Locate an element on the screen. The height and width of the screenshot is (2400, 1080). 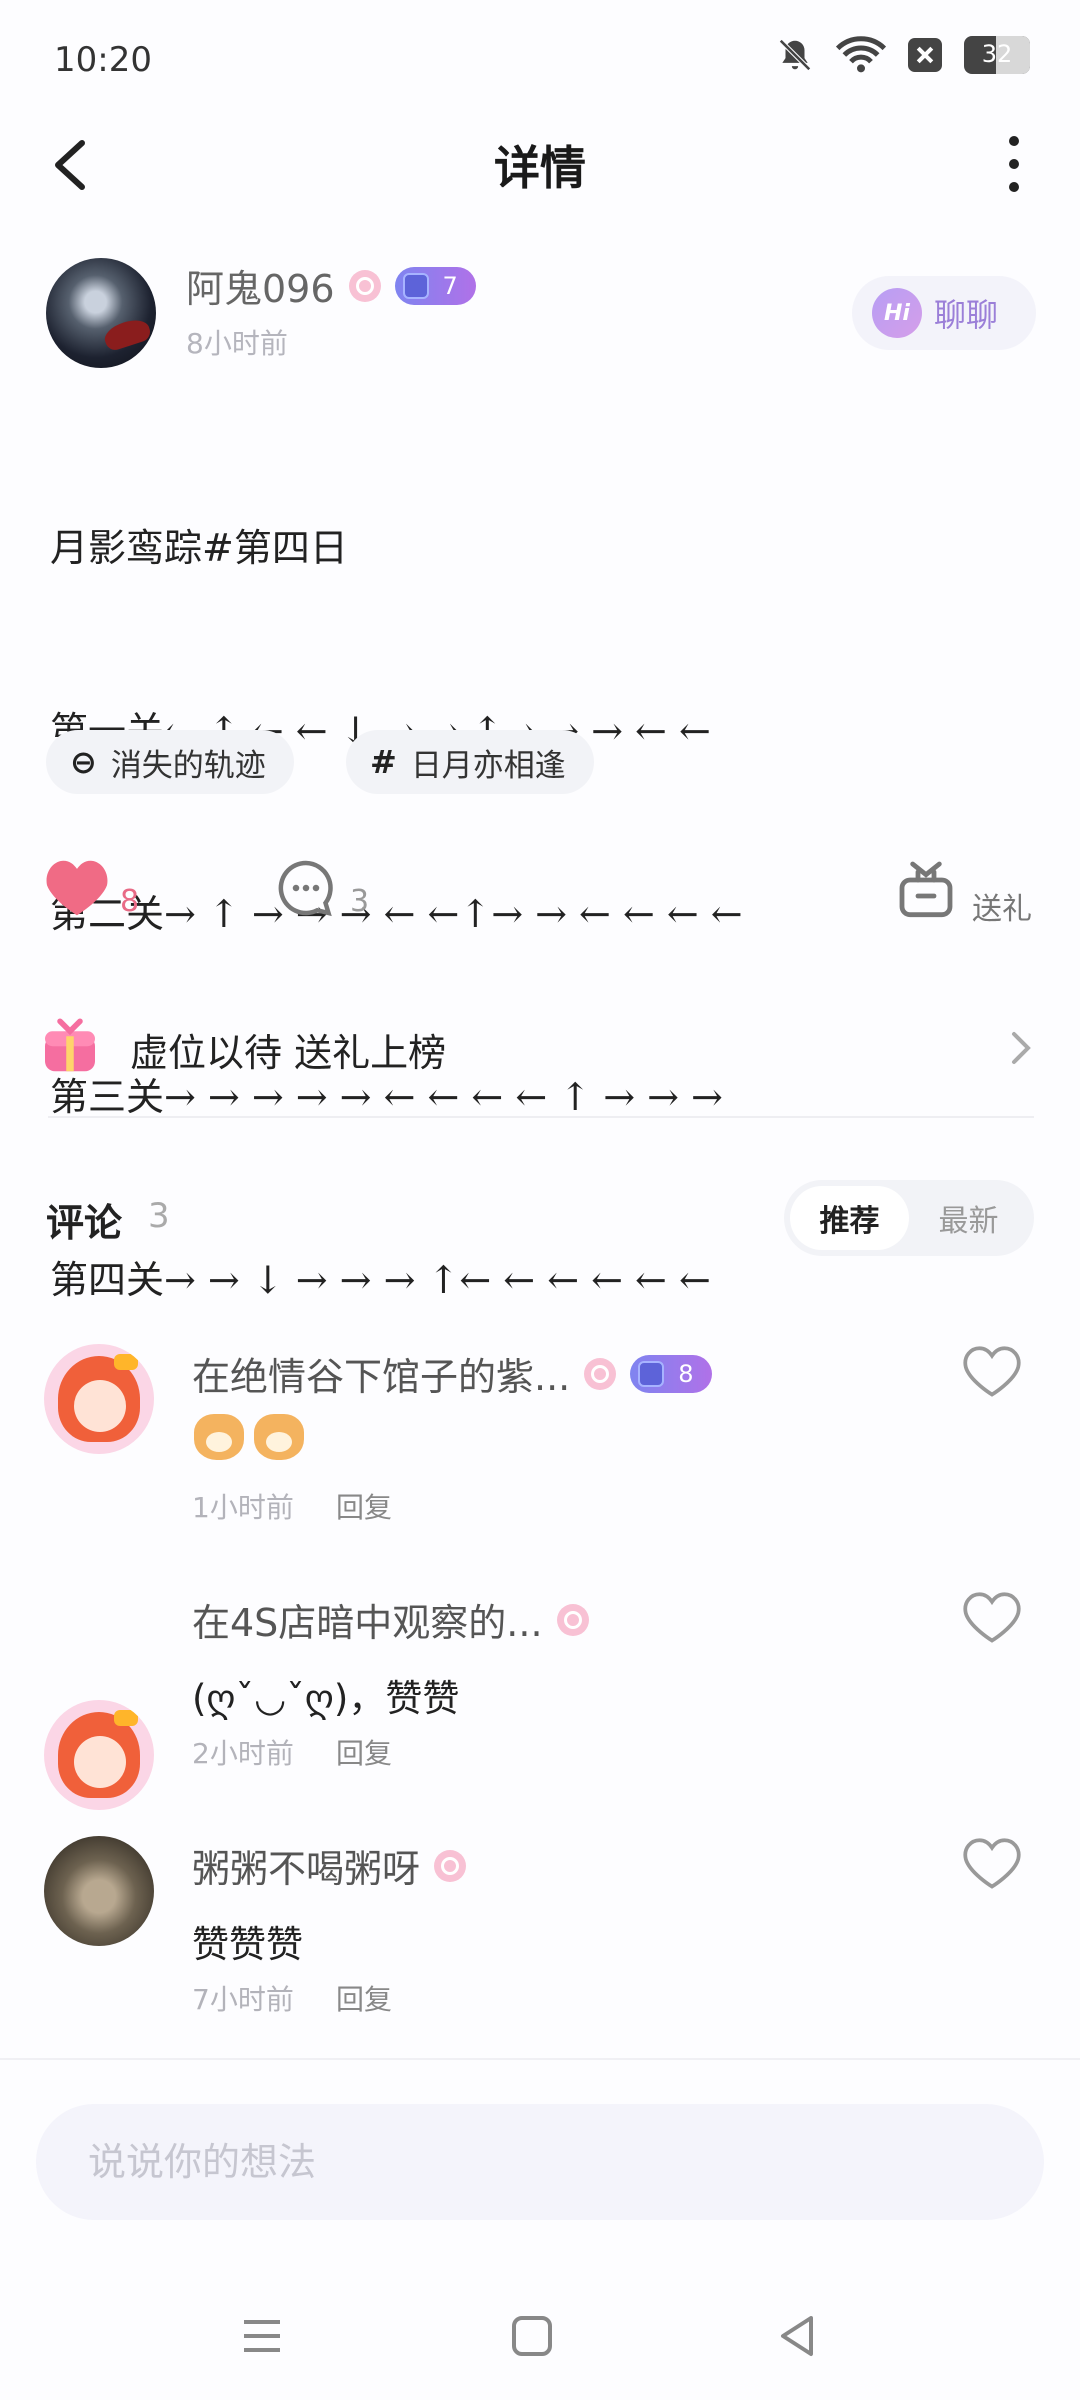
comment-time: 1小时前 is located at coordinates (243, 1507).